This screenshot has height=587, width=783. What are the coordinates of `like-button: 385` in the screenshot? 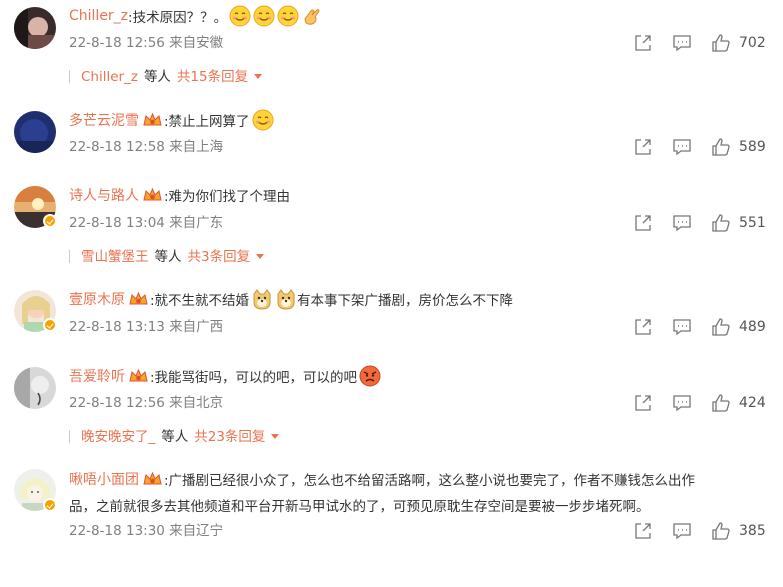 It's located at (738, 531).